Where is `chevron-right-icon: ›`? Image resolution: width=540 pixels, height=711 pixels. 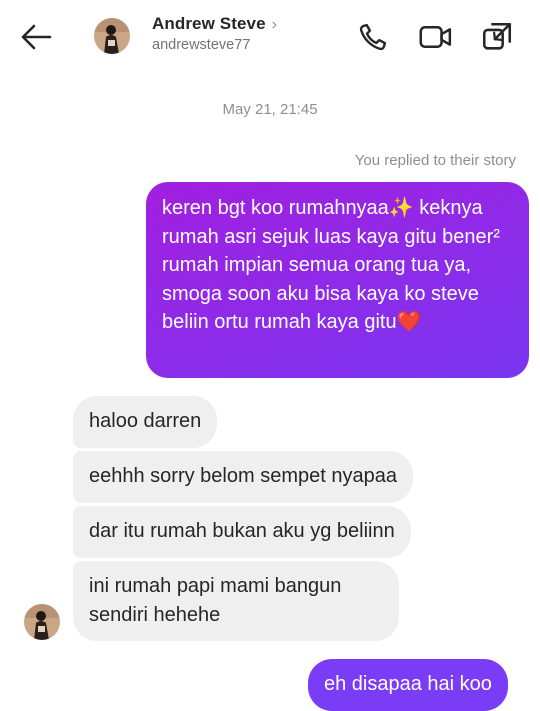
chevron-right-icon: › is located at coordinates (274, 25).